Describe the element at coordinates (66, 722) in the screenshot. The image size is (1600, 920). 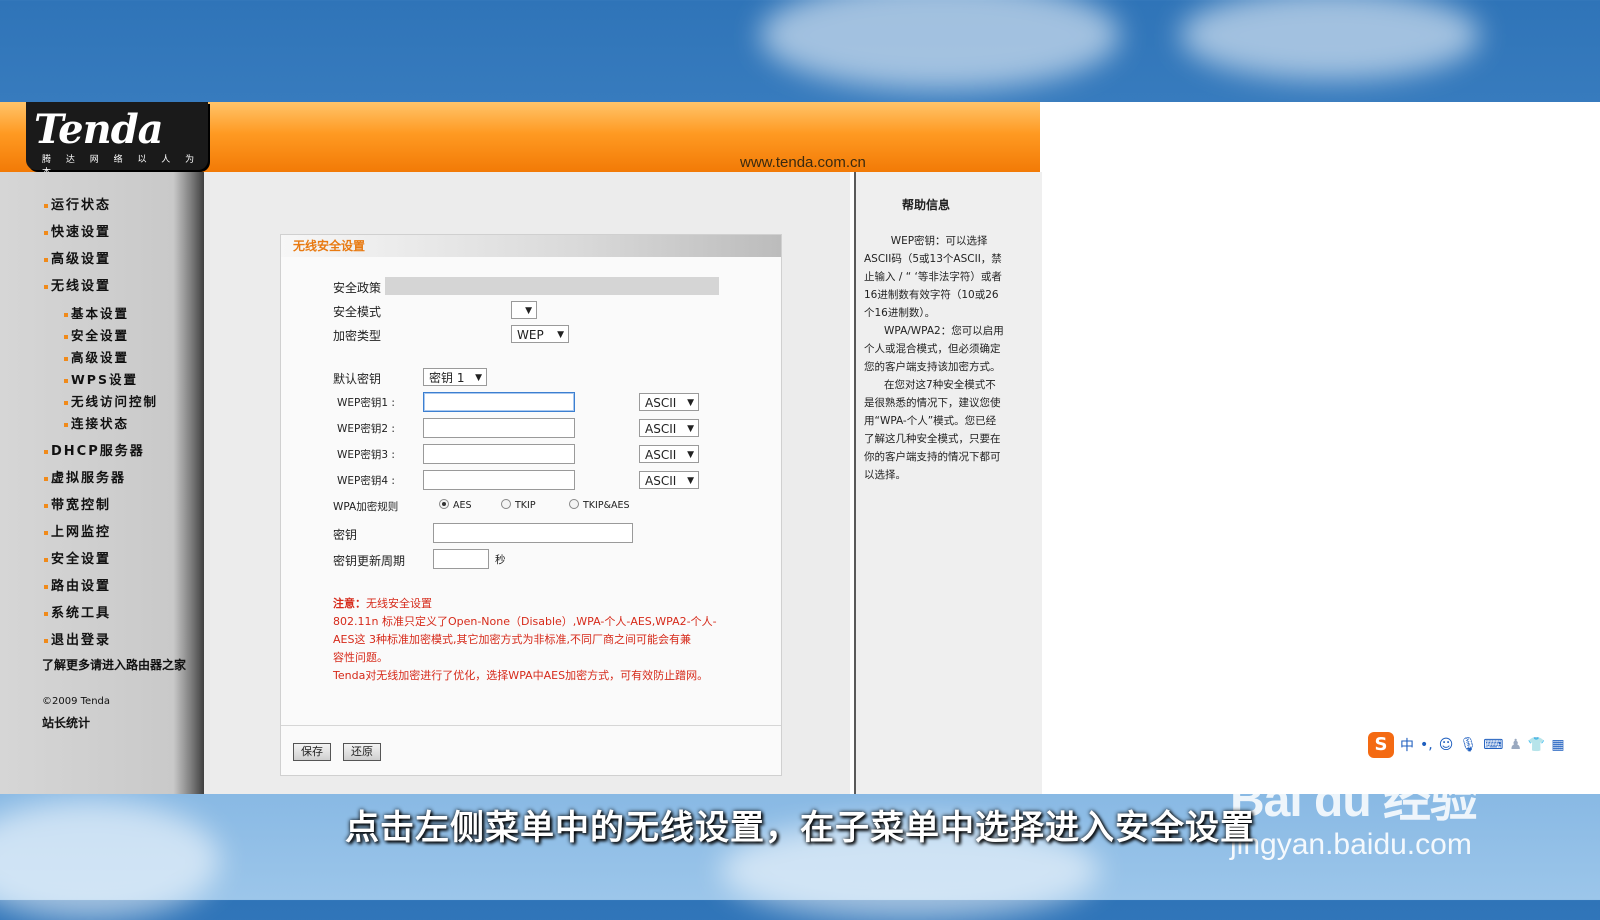
I see `stats-link: 站长统计` at that location.